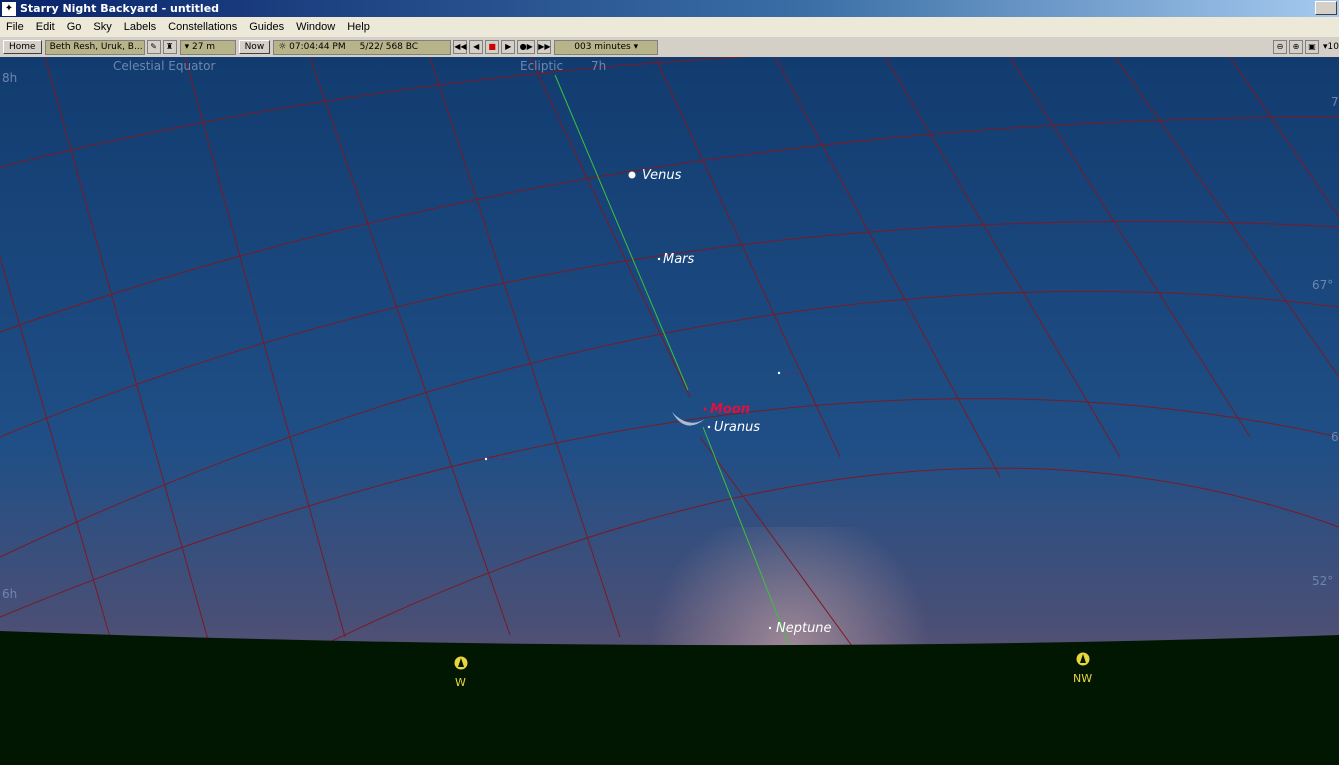 This screenshot has height=765, width=1339. I want to click on step-back-icon: ◀, so click(476, 47).